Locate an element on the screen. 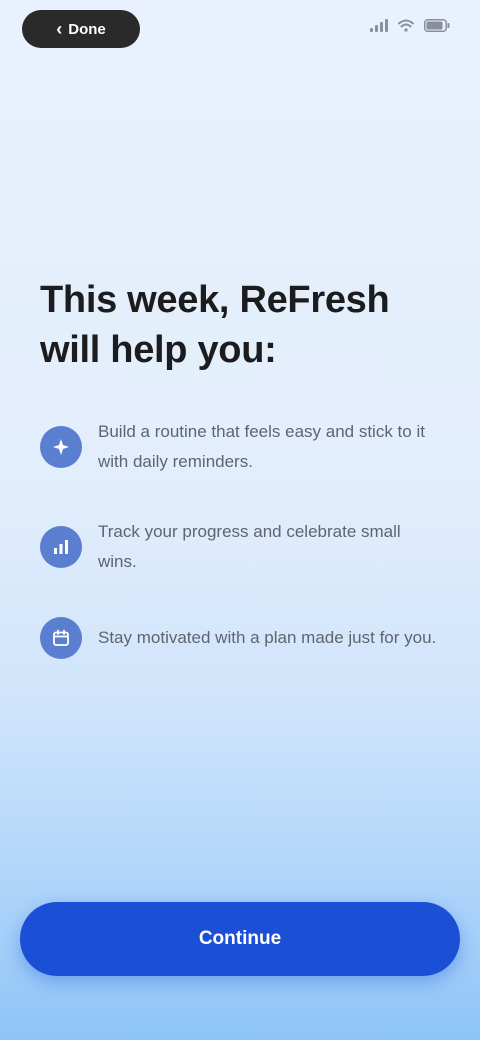 The width and height of the screenshot is (480, 1040). page-title-line-2: will help you: is located at coordinates (158, 350).